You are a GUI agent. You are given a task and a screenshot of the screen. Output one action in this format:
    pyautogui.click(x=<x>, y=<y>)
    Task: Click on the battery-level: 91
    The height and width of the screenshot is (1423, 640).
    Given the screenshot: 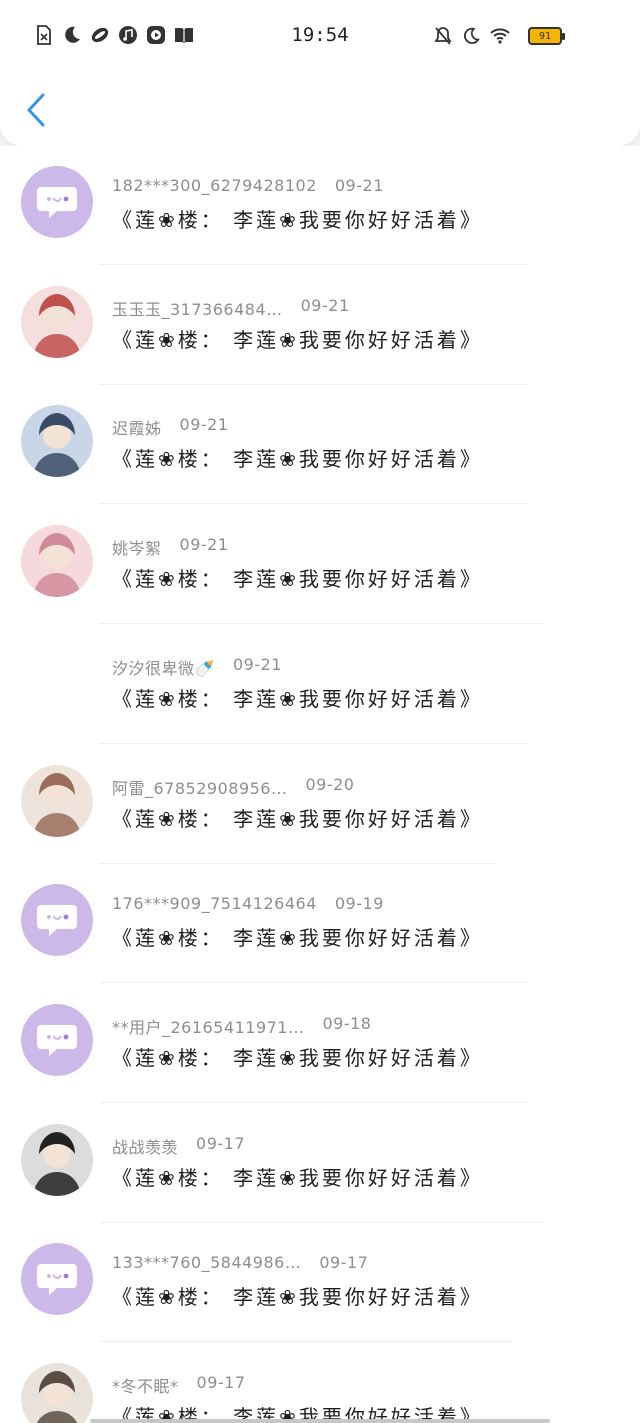 What is the action you would take?
    pyautogui.click(x=545, y=36)
    